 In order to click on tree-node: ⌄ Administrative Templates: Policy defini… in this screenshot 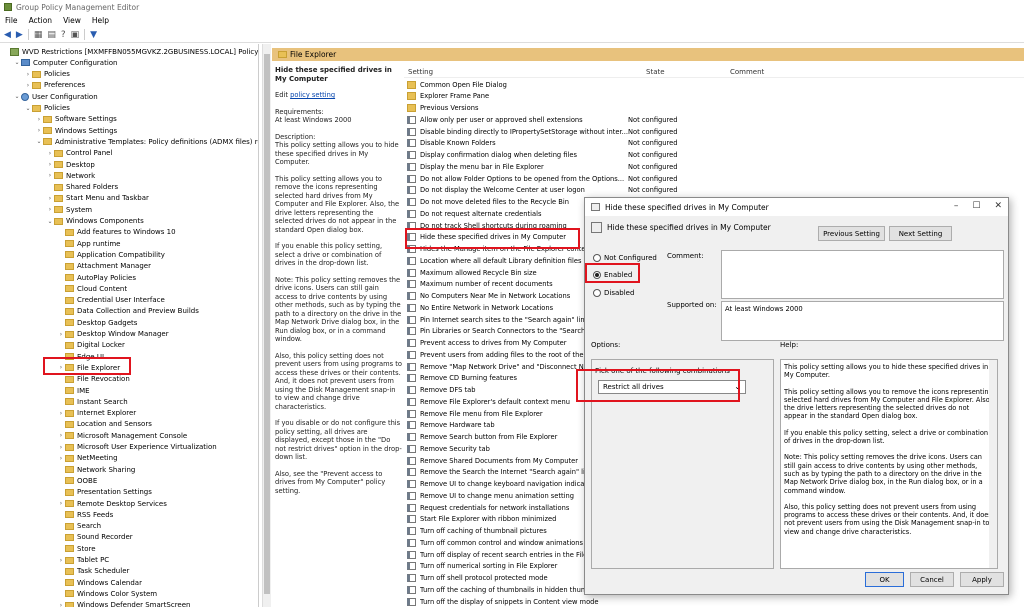, I will do `click(146, 141)`.